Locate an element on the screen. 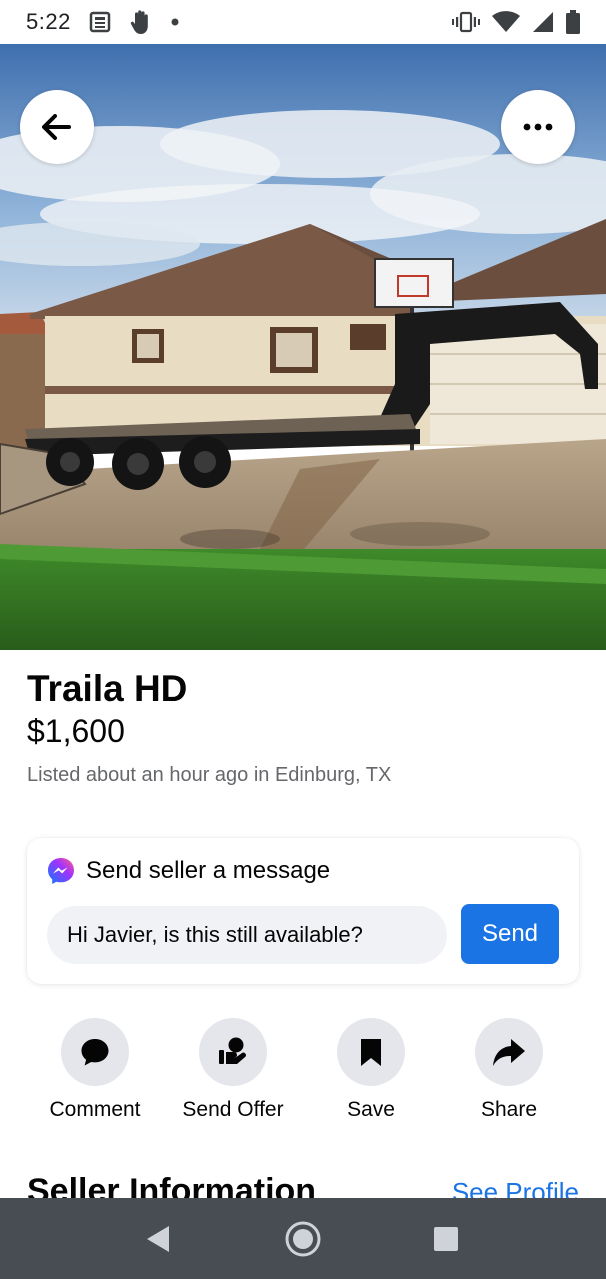 This screenshot has height=1279, width=606. nav-home-button is located at coordinates (303, 1238).